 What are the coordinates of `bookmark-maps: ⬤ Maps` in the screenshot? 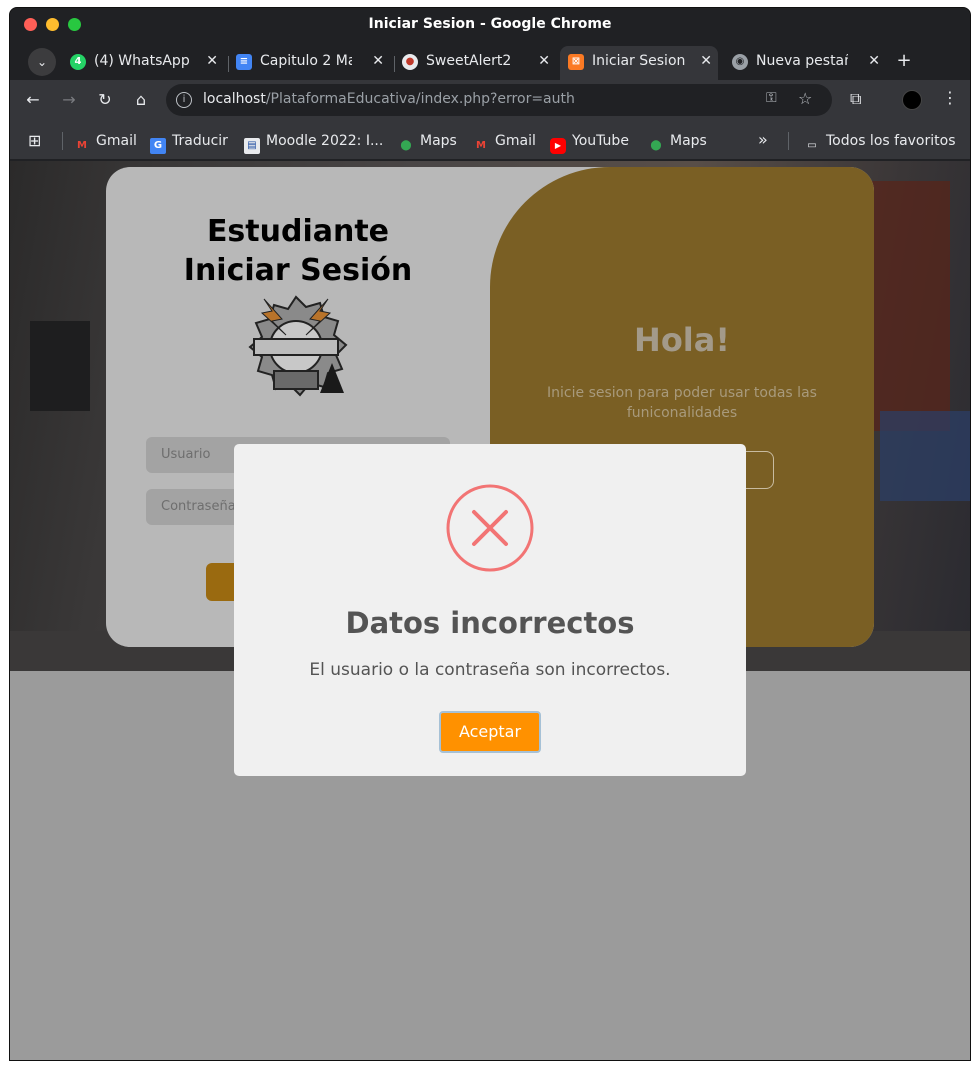 It's located at (427, 141).